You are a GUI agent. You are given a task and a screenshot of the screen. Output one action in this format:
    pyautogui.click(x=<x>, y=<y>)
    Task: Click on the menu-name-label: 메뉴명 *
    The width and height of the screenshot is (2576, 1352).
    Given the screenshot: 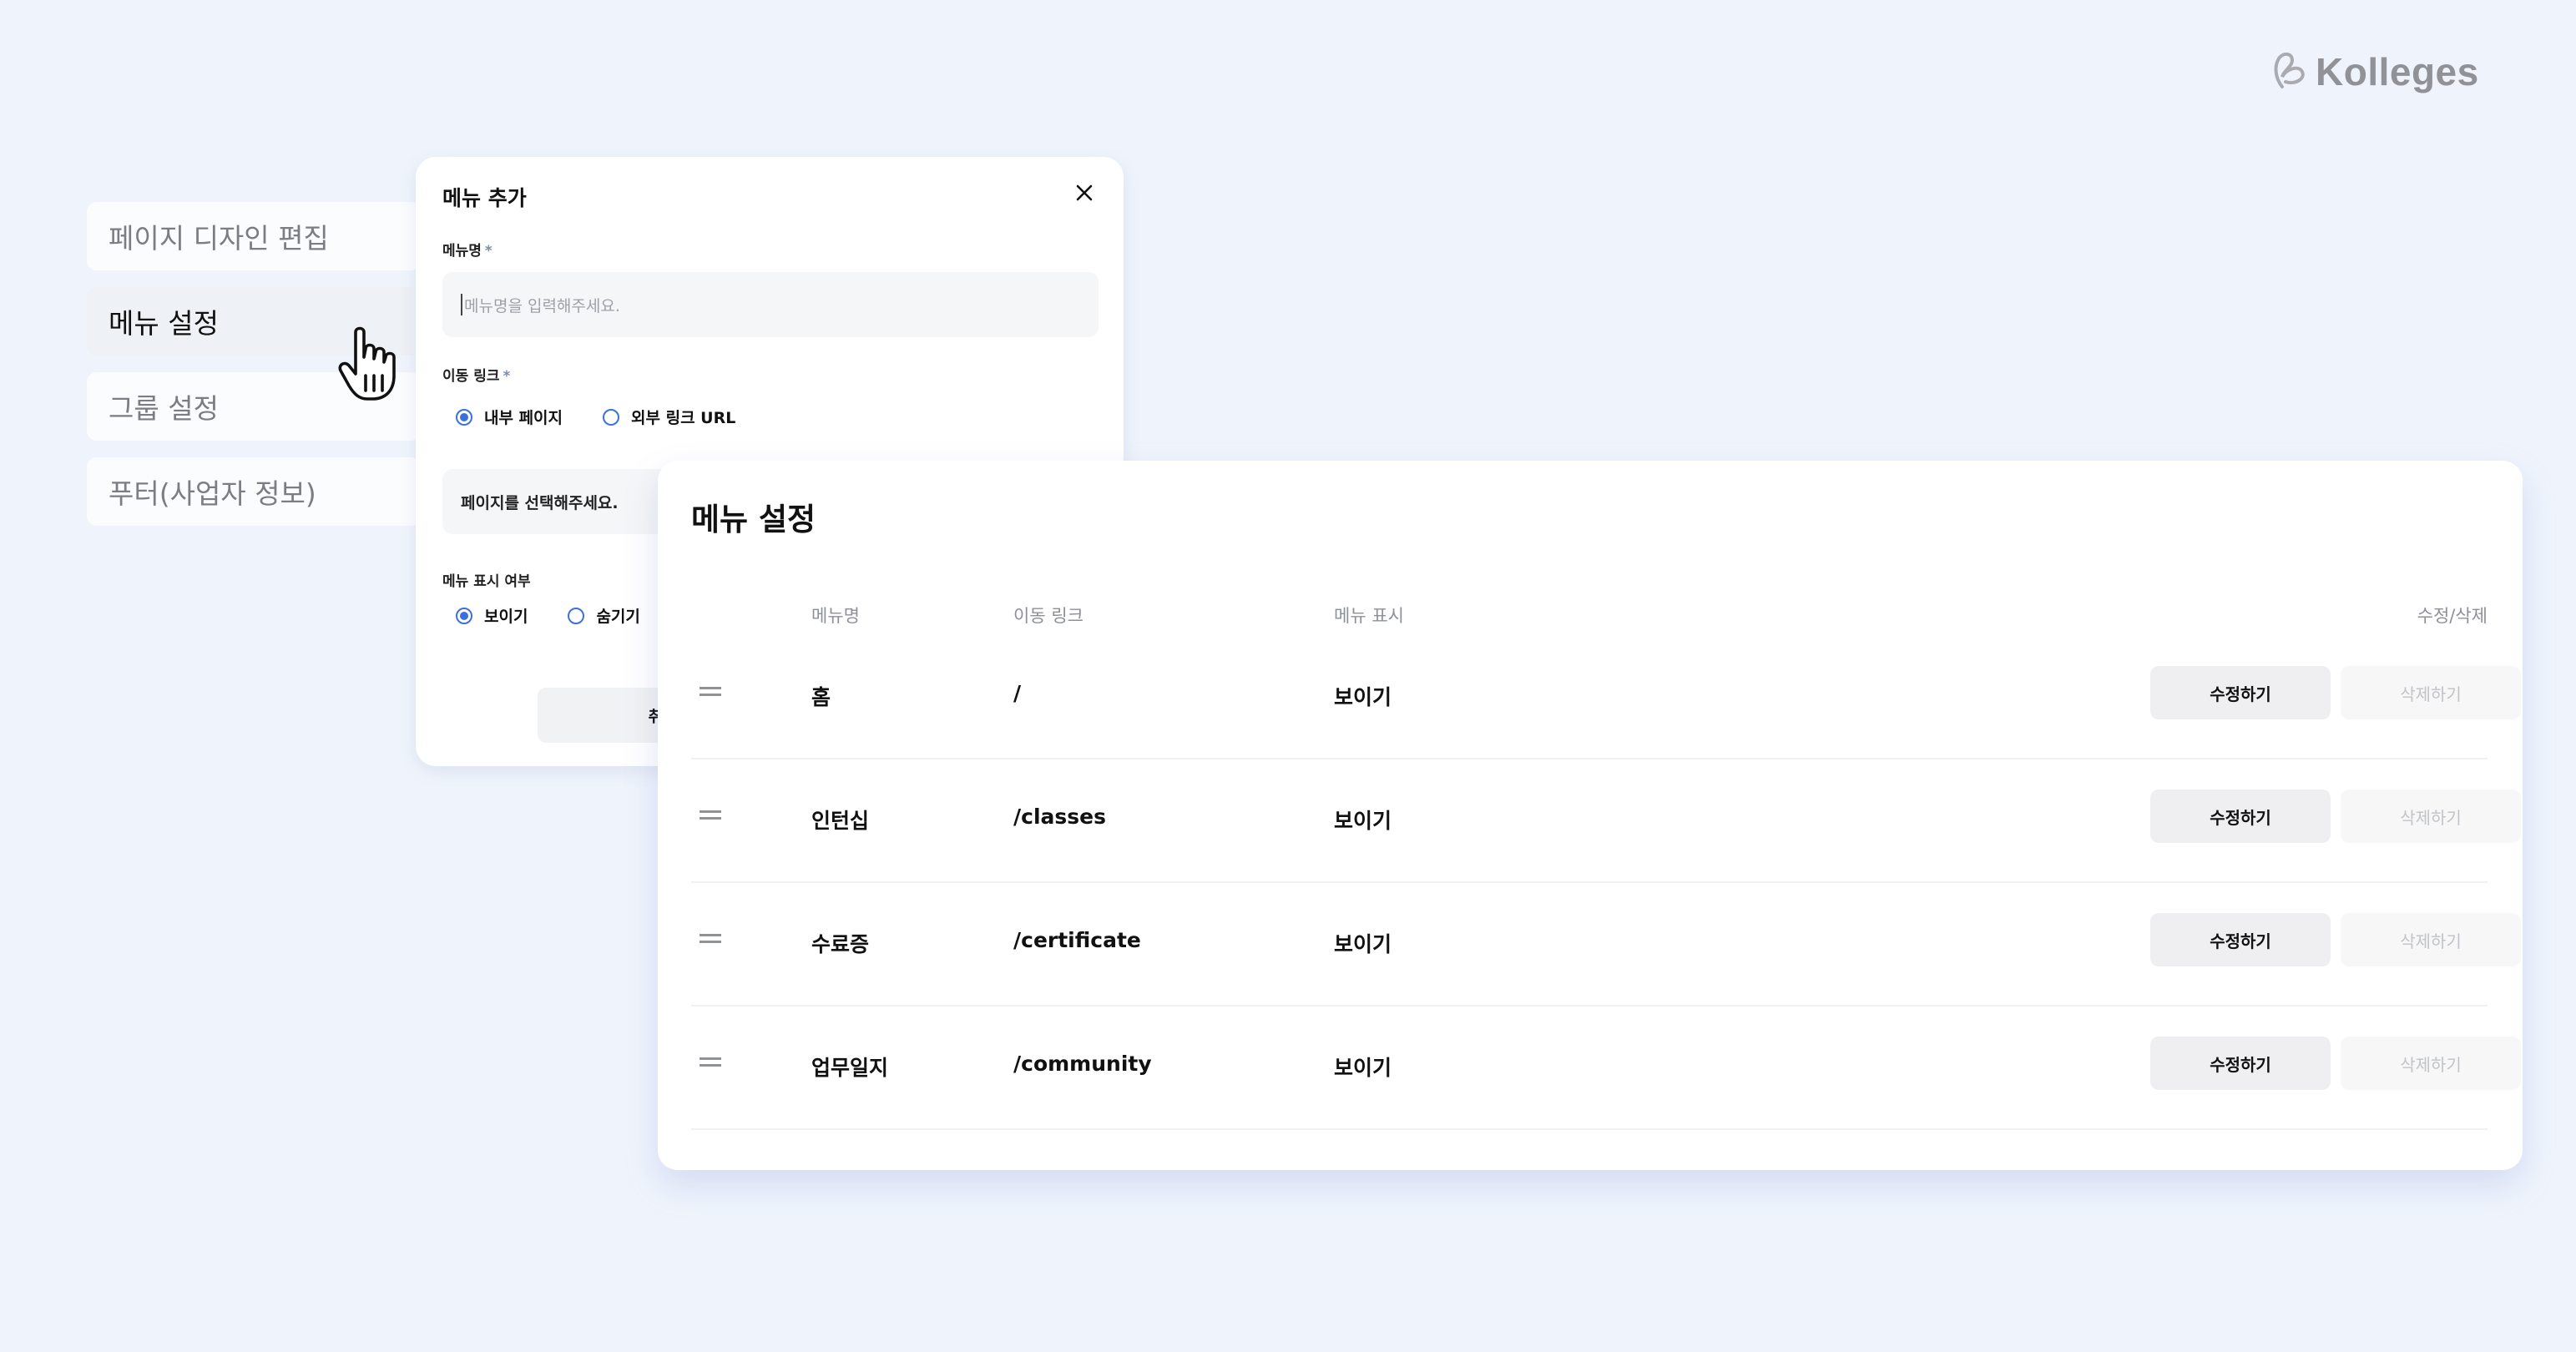 What is the action you would take?
    pyautogui.click(x=467, y=251)
    